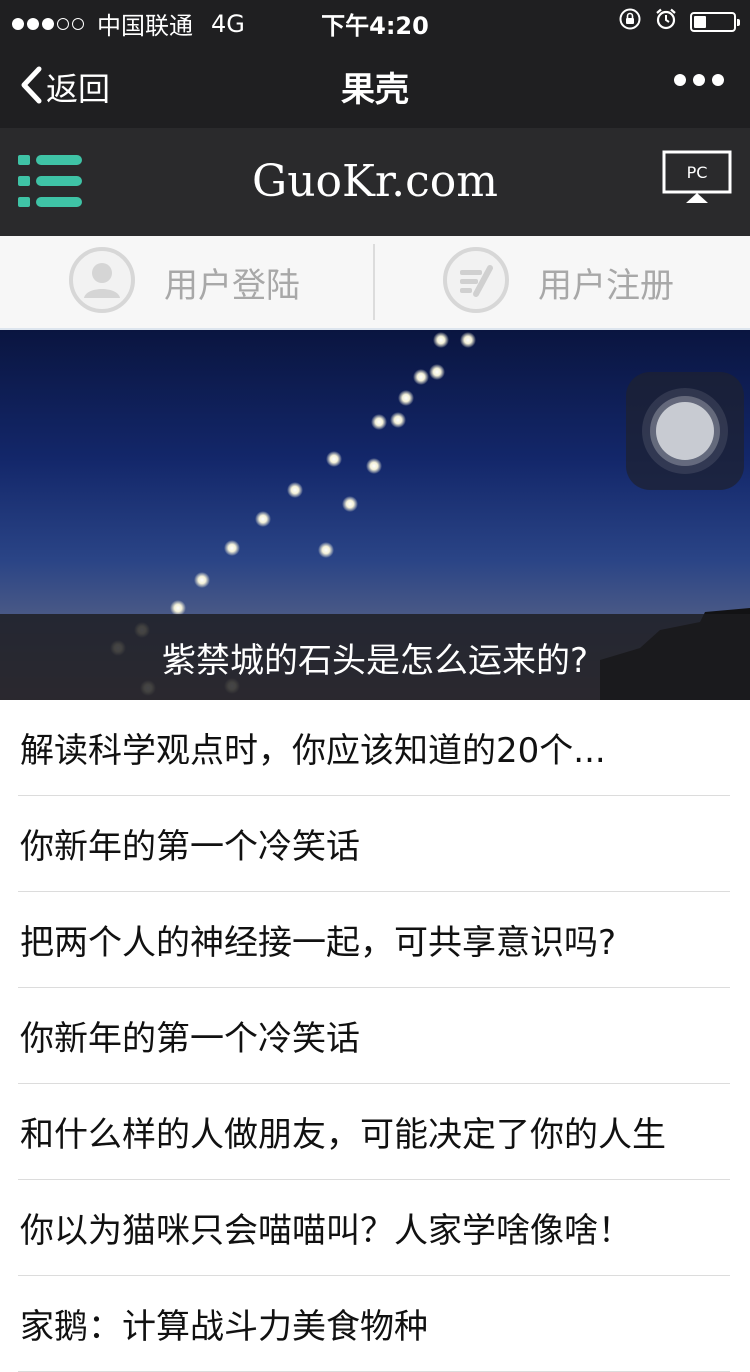 The height and width of the screenshot is (1372, 750). Describe the element at coordinates (685, 431) in the screenshot. I see `assistive-touch-button` at that location.